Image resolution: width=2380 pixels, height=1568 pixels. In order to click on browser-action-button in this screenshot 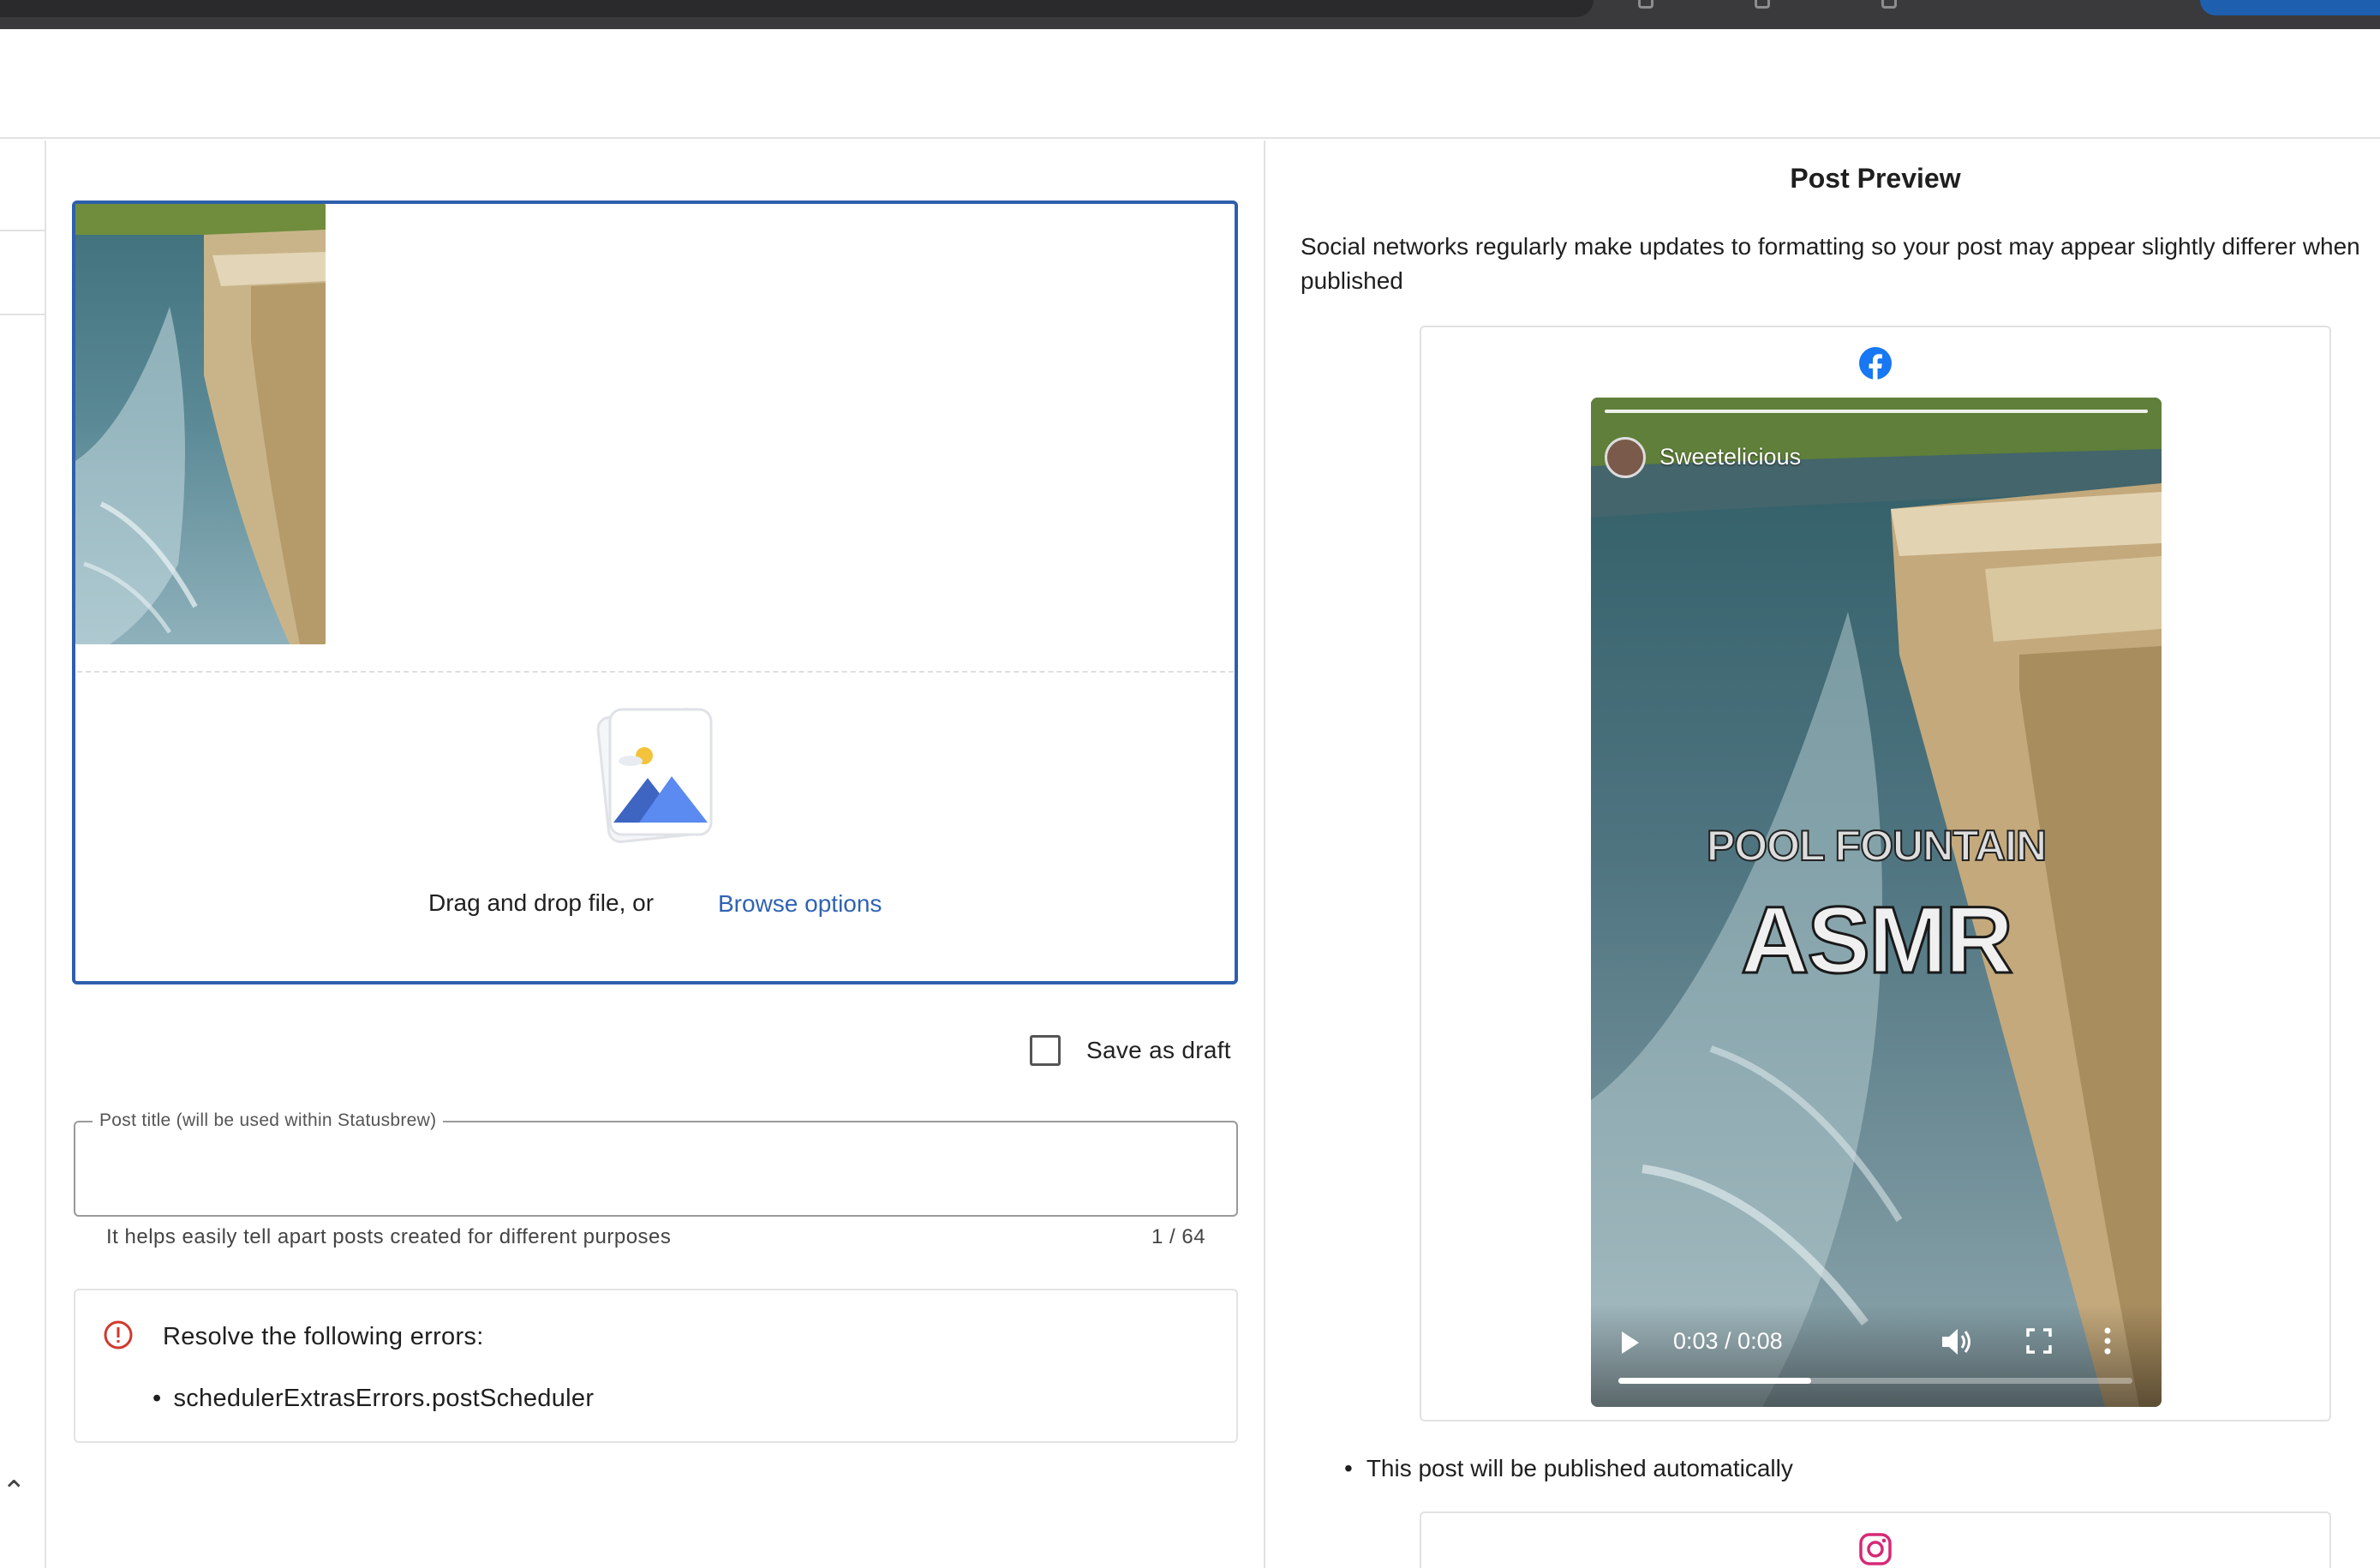, I will do `click(2290, 7)`.